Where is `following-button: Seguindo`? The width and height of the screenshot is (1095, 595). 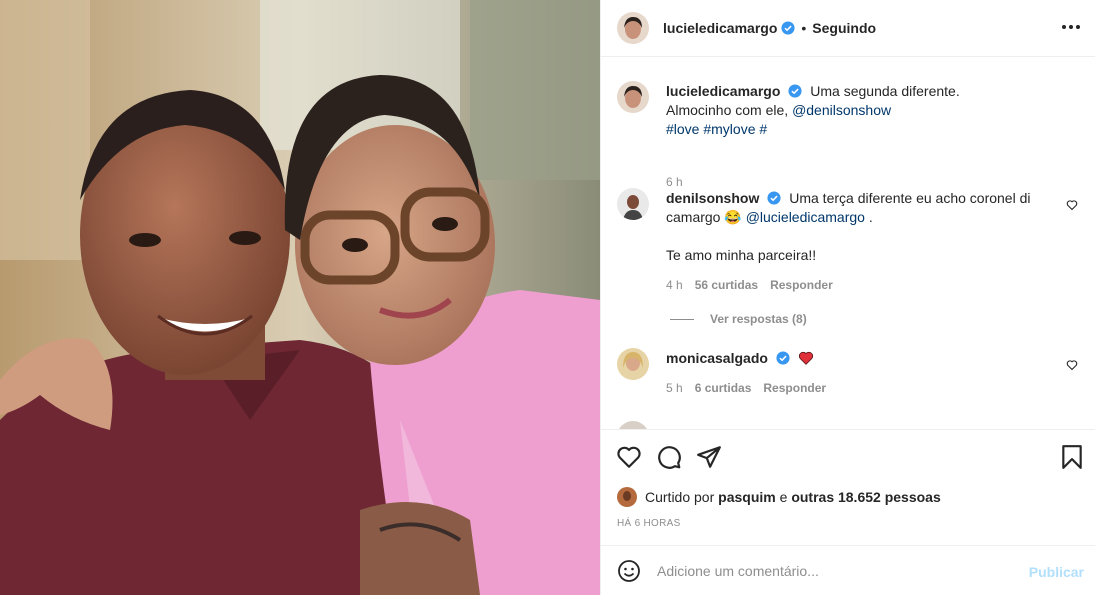
following-button: Seguindo is located at coordinates (844, 28).